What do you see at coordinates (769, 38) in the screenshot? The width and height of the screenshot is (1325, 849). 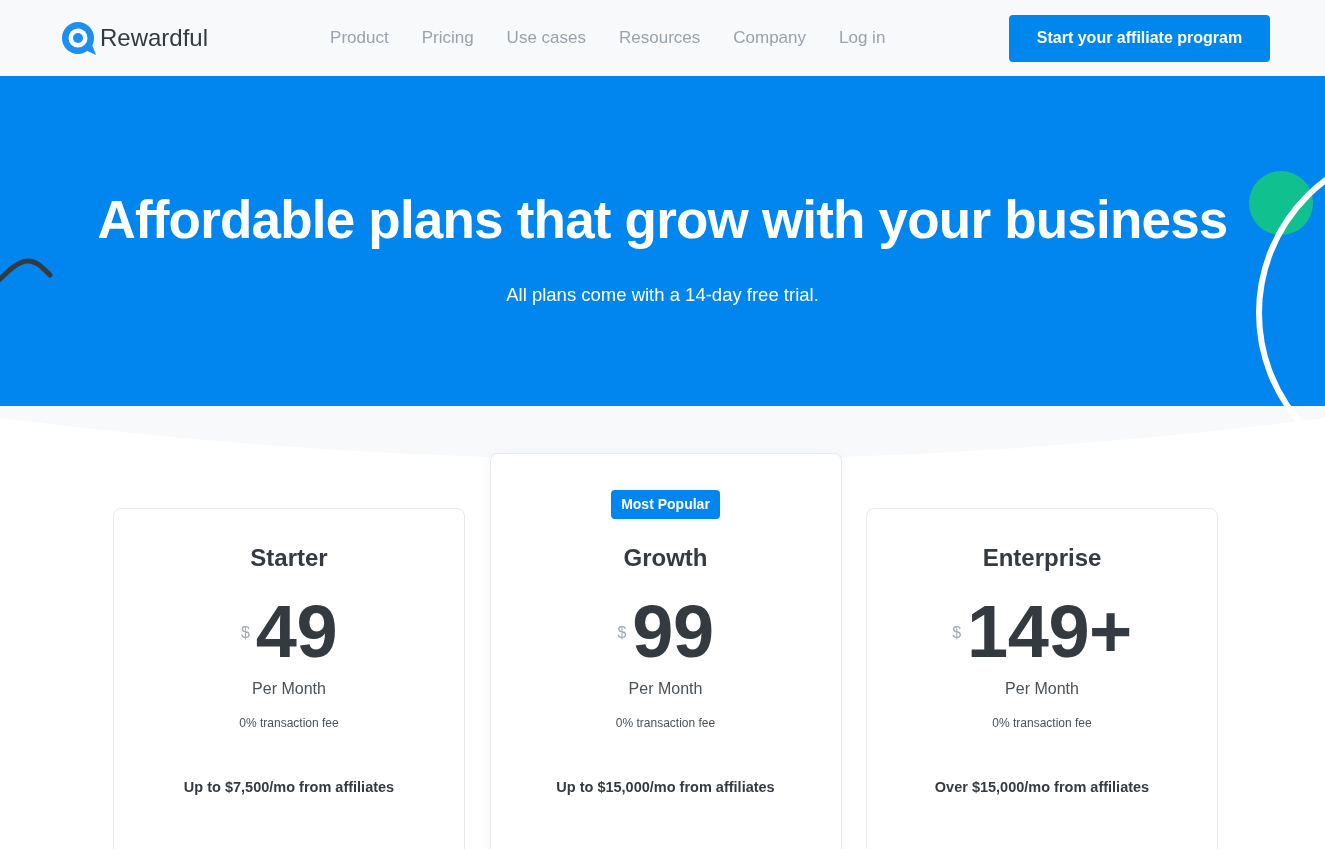 I see `nav-link: Company` at bounding box center [769, 38].